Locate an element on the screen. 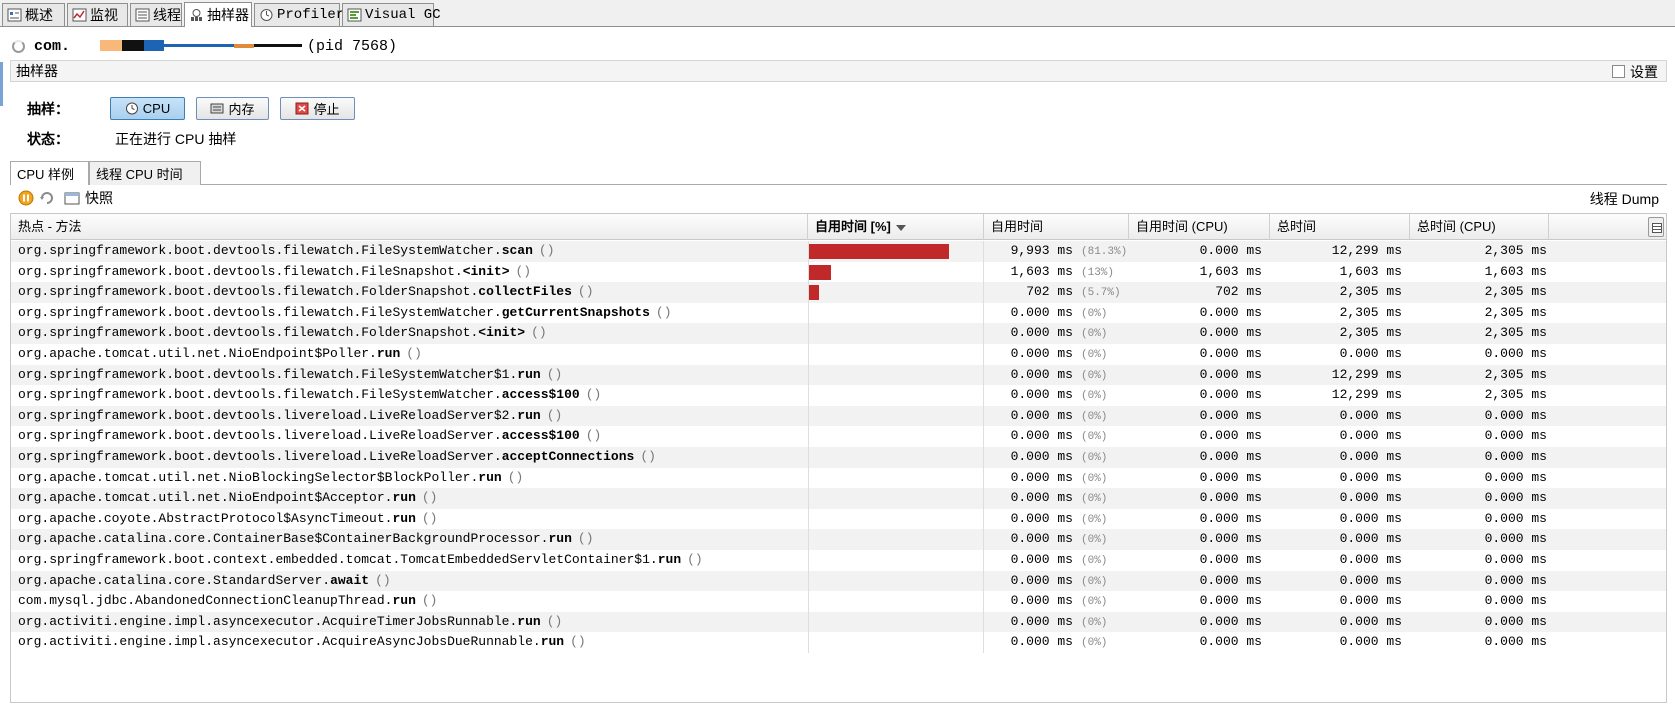  memory-button: 内存 is located at coordinates (232, 108).